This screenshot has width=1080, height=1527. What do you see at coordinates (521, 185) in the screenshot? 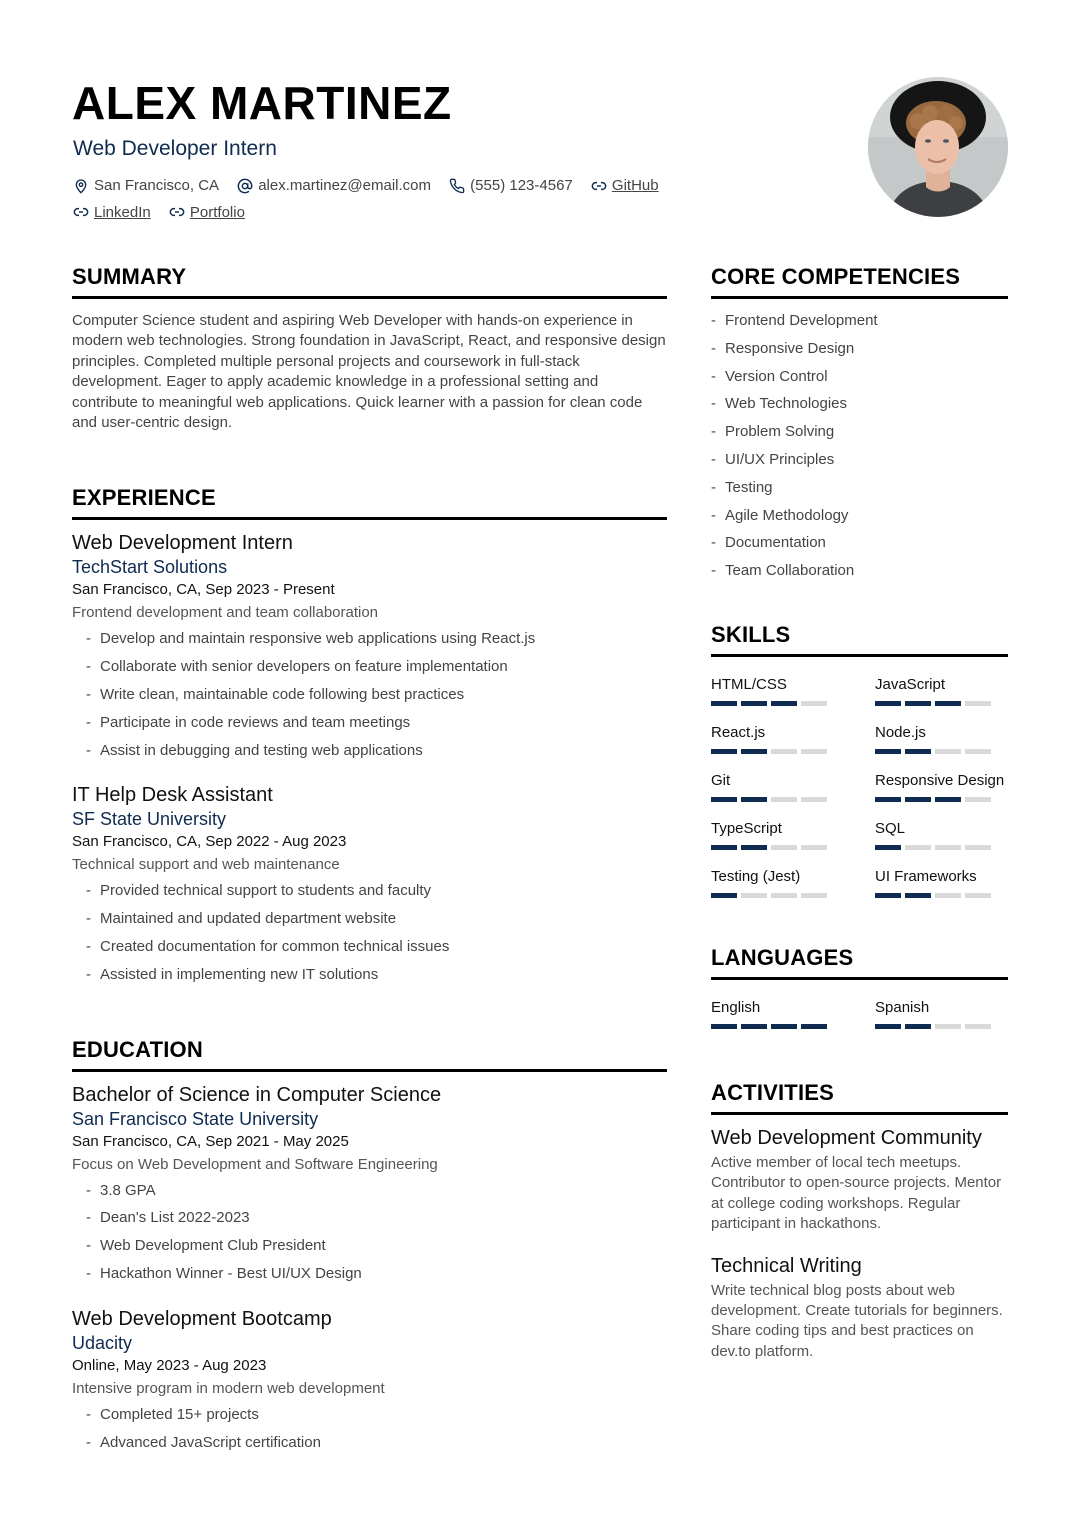
I see `phone-text: (555) 123-4567` at bounding box center [521, 185].